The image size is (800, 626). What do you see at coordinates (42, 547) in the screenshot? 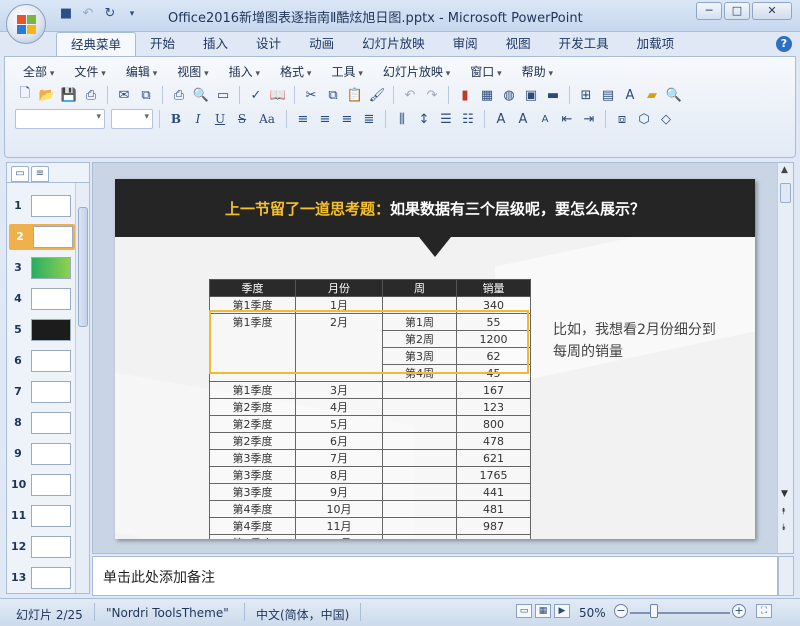
I see `slide-thumbnail: 12` at bounding box center [42, 547].